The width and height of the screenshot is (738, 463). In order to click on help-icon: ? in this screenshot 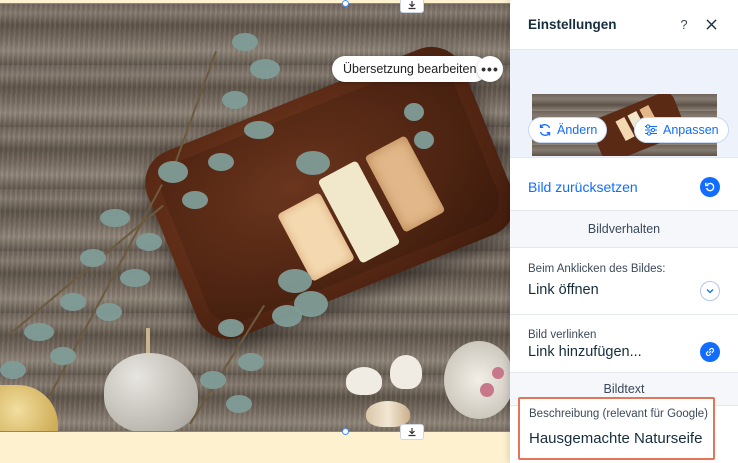, I will do `click(684, 24)`.